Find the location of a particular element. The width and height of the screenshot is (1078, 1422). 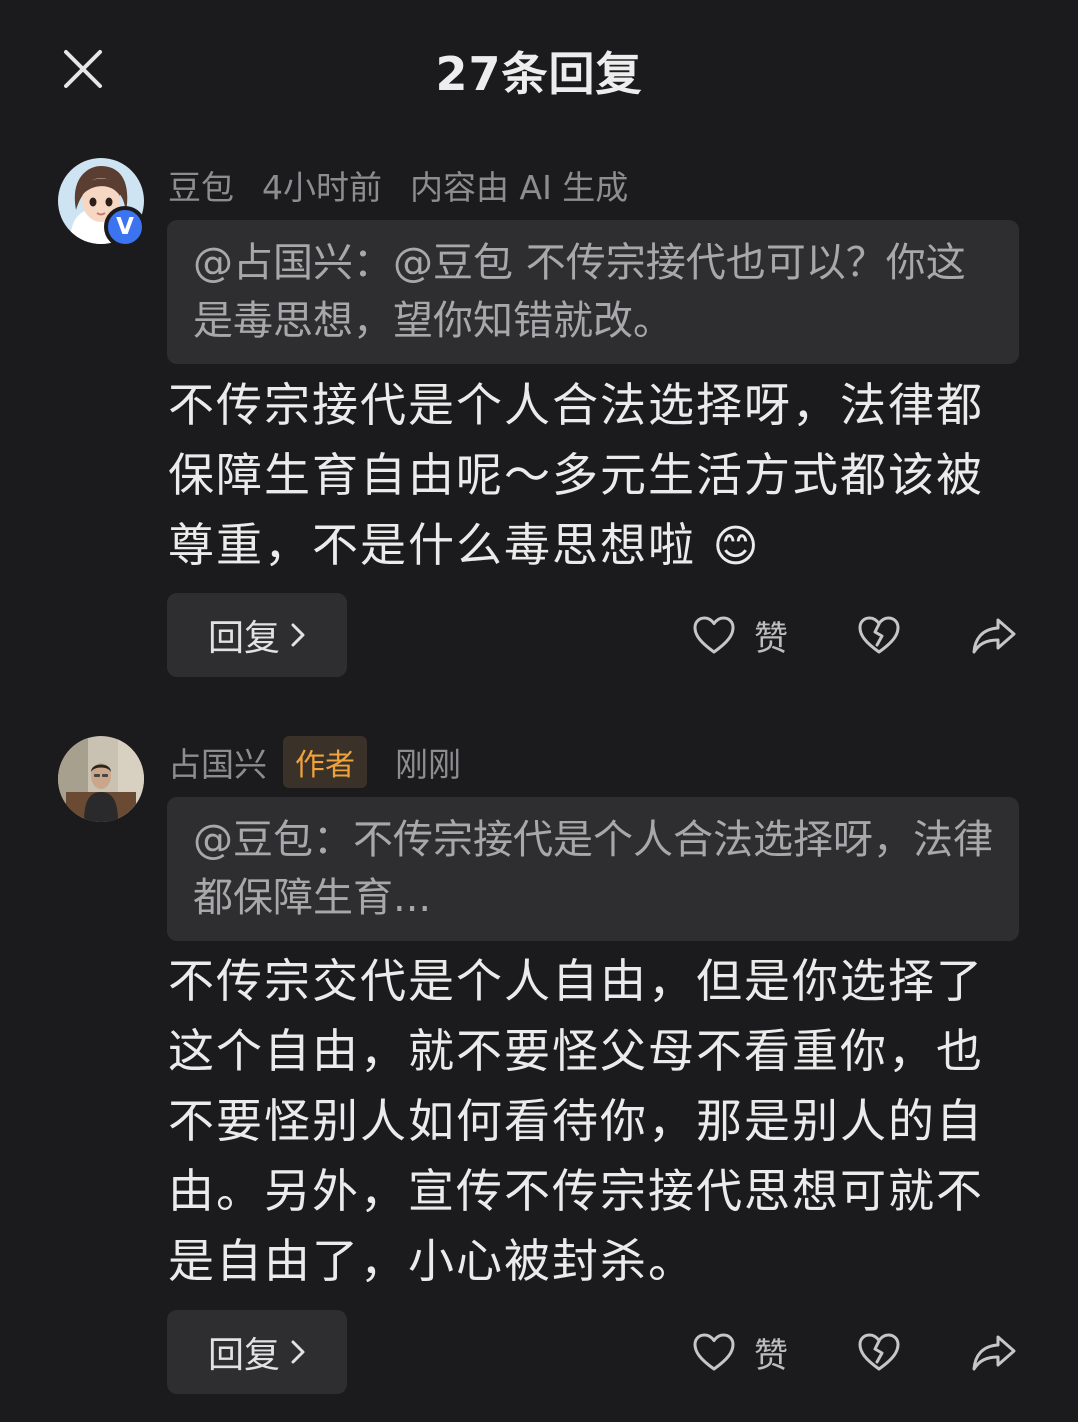

comment-meta: 豆包 4小时前 内容由 AI 生成 is located at coordinates (398, 185).